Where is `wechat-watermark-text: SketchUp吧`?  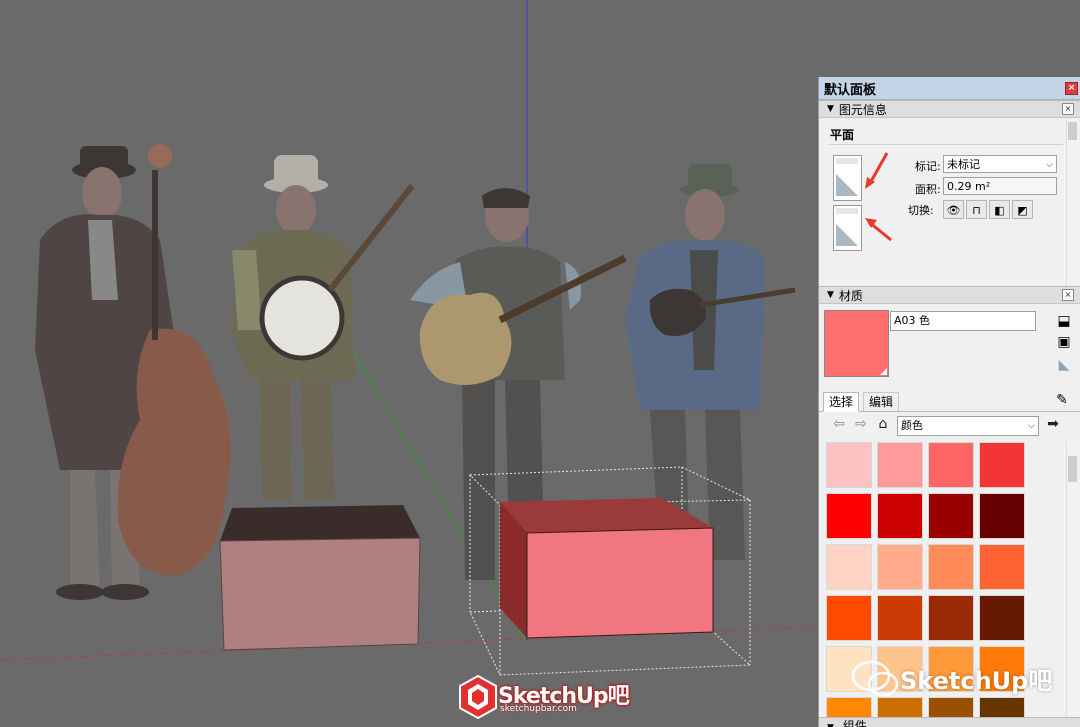 wechat-watermark-text: SketchUp吧 is located at coordinates (976, 681).